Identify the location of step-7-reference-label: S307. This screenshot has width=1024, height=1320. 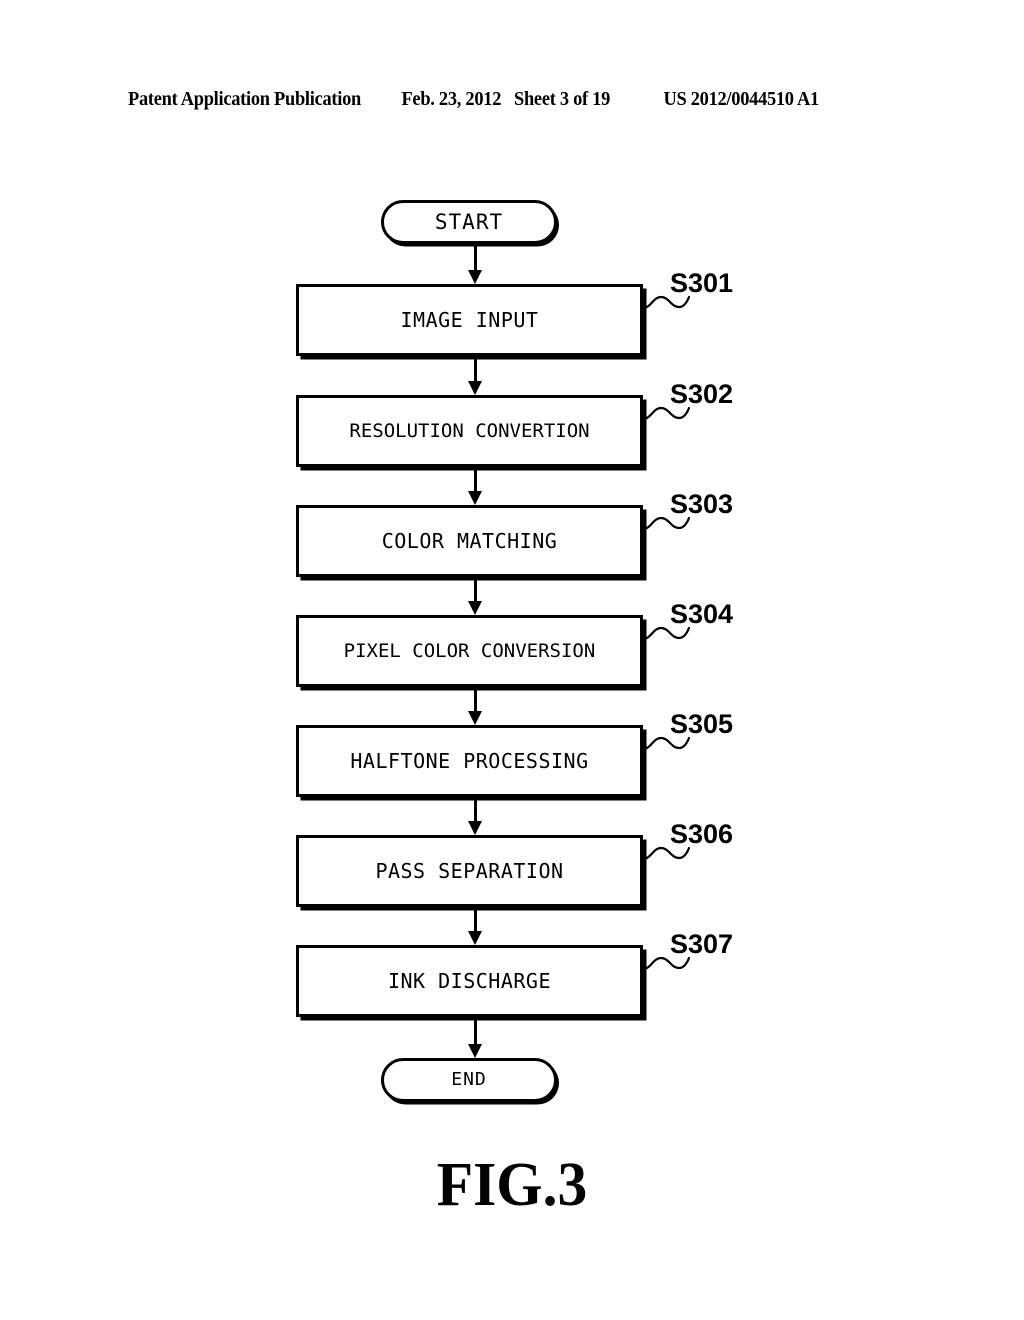
(702, 944).